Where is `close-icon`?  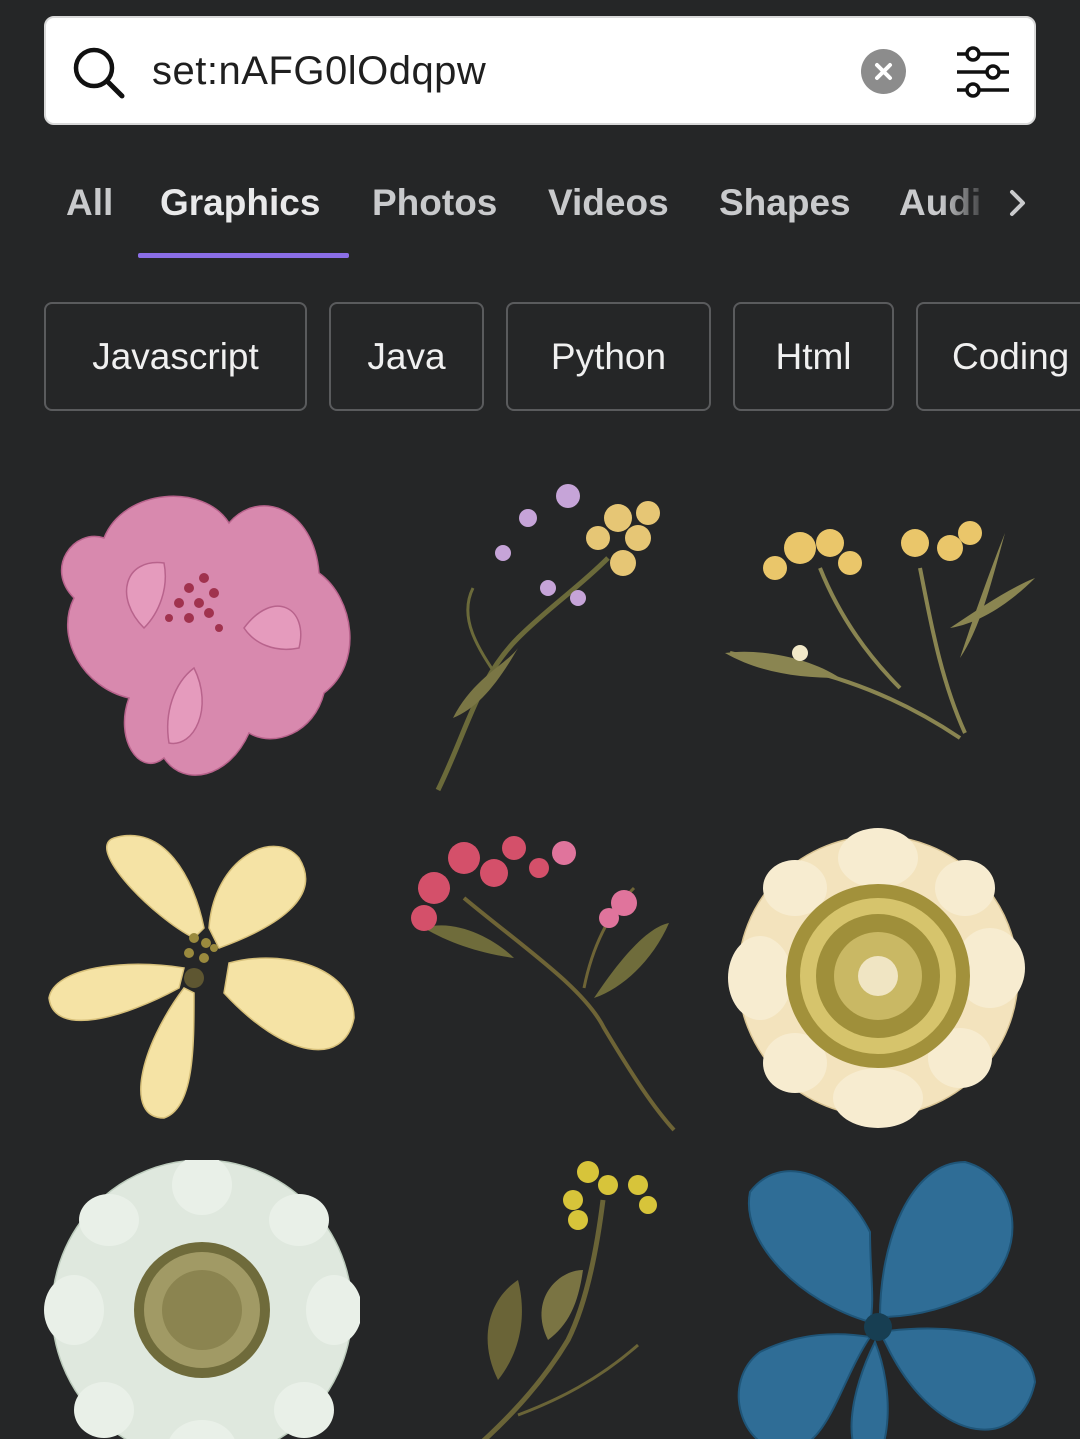 close-icon is located at coordinates (883, 71).